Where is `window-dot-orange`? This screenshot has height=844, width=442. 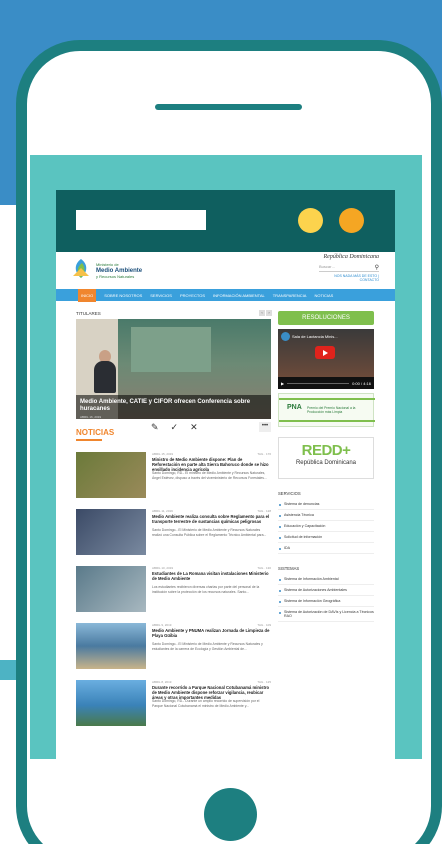
window-dot-orange is located at coordinates (351, 220).